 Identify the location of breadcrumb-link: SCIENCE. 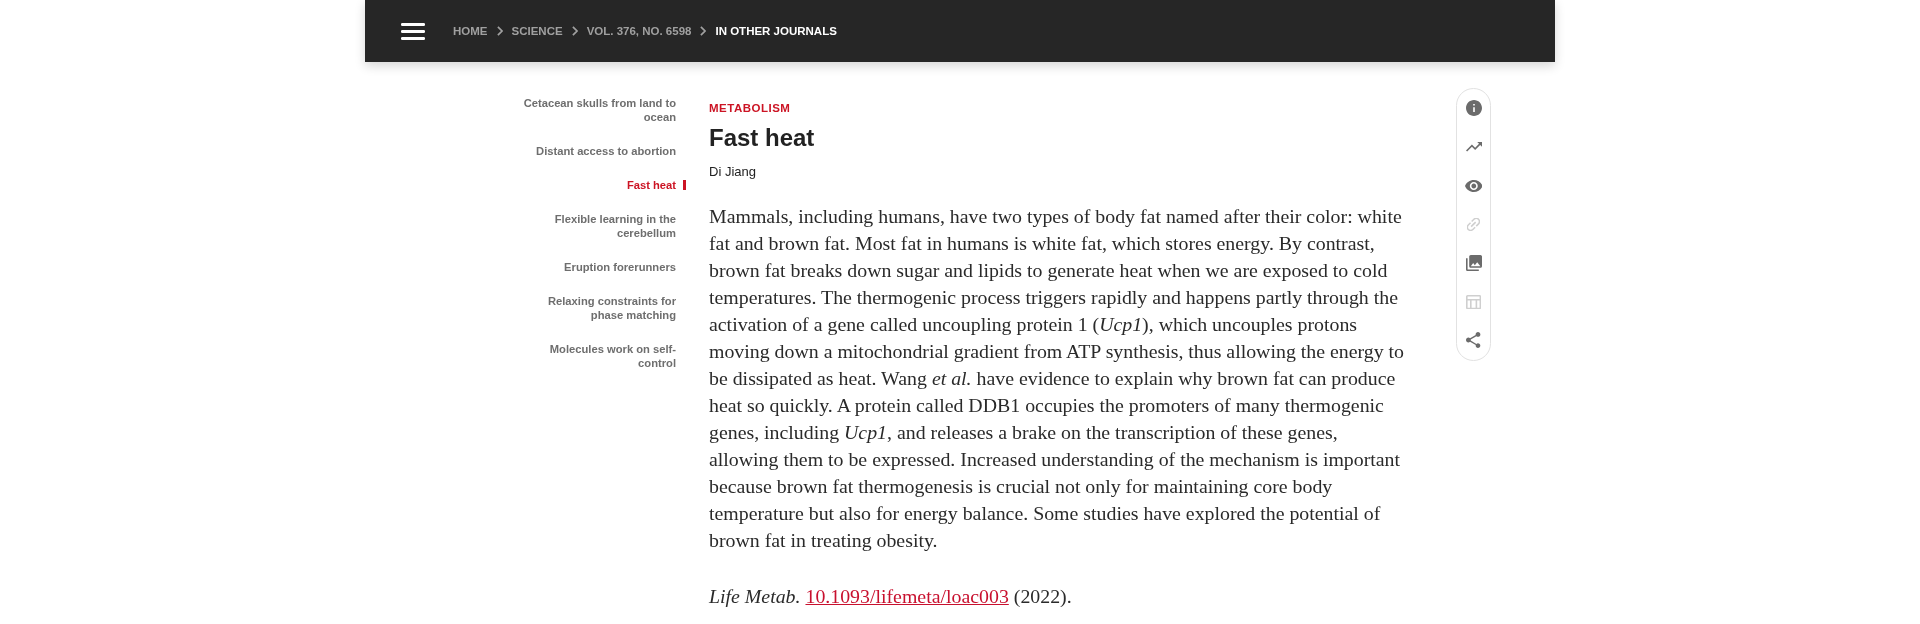
(537, 31).